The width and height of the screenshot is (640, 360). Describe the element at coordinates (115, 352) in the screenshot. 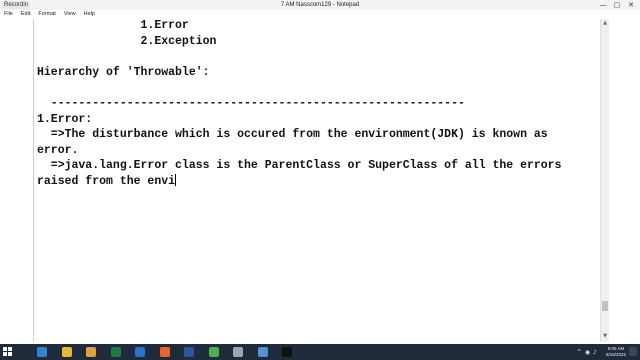

I see `excel-icon` at that location.